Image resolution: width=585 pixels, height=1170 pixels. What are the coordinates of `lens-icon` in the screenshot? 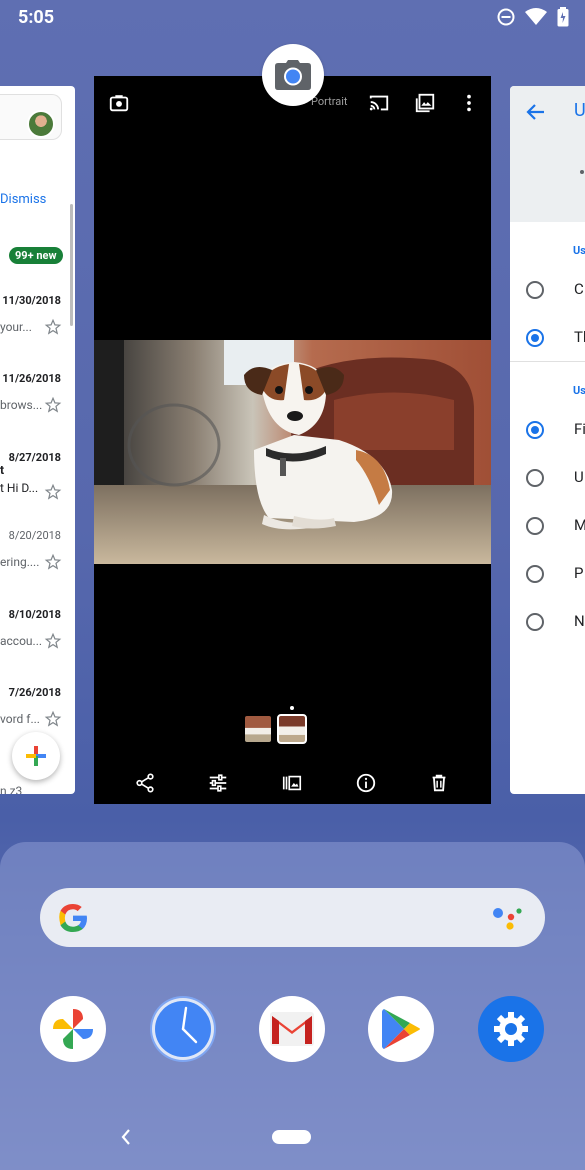 It's located at (292, 783).